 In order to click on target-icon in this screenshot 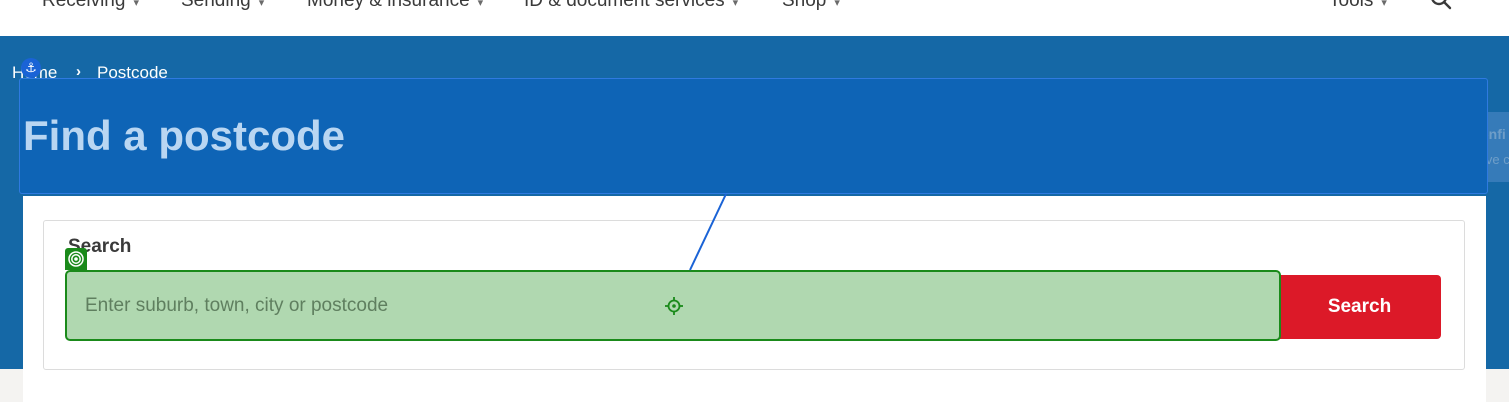, I will do `click(76, 259)`.